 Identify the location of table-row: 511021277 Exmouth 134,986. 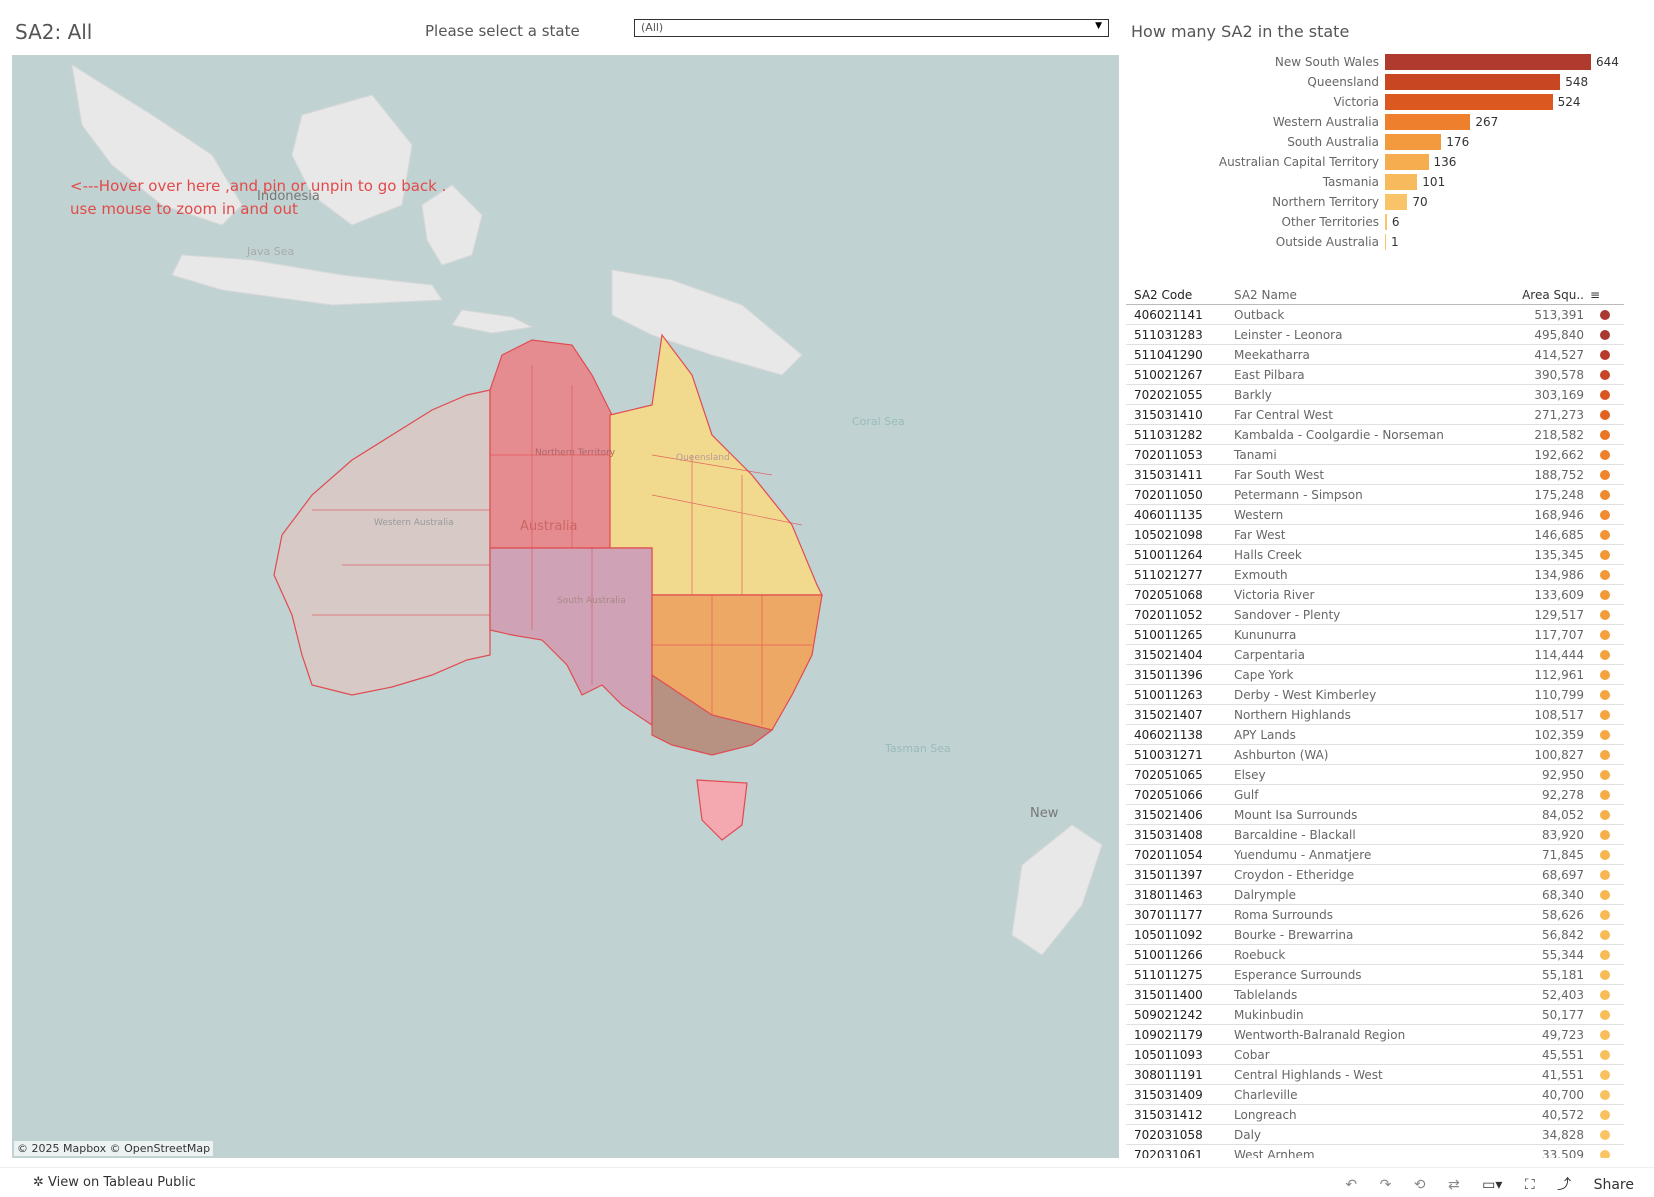
(1375, 575).